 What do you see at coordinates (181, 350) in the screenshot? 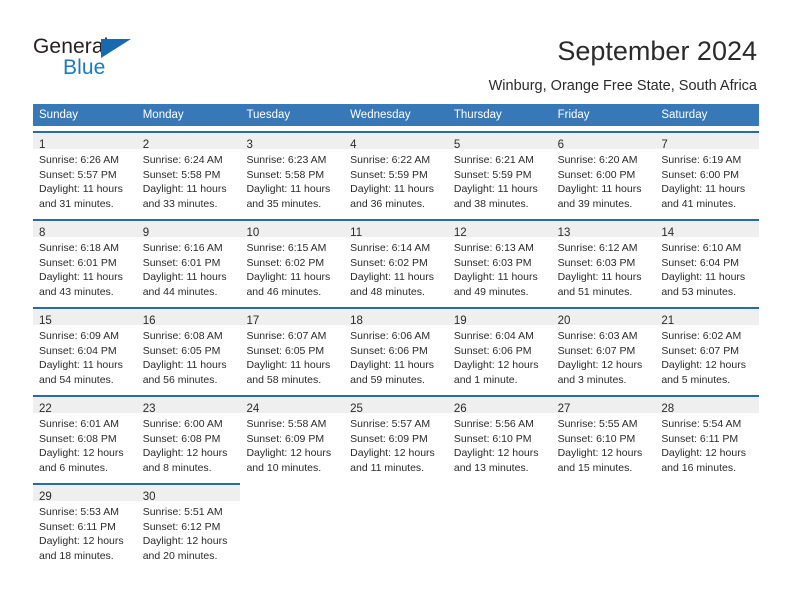
I see `sunset-text: Sunset: 6:05 PM` at bounding box center [181, 350].